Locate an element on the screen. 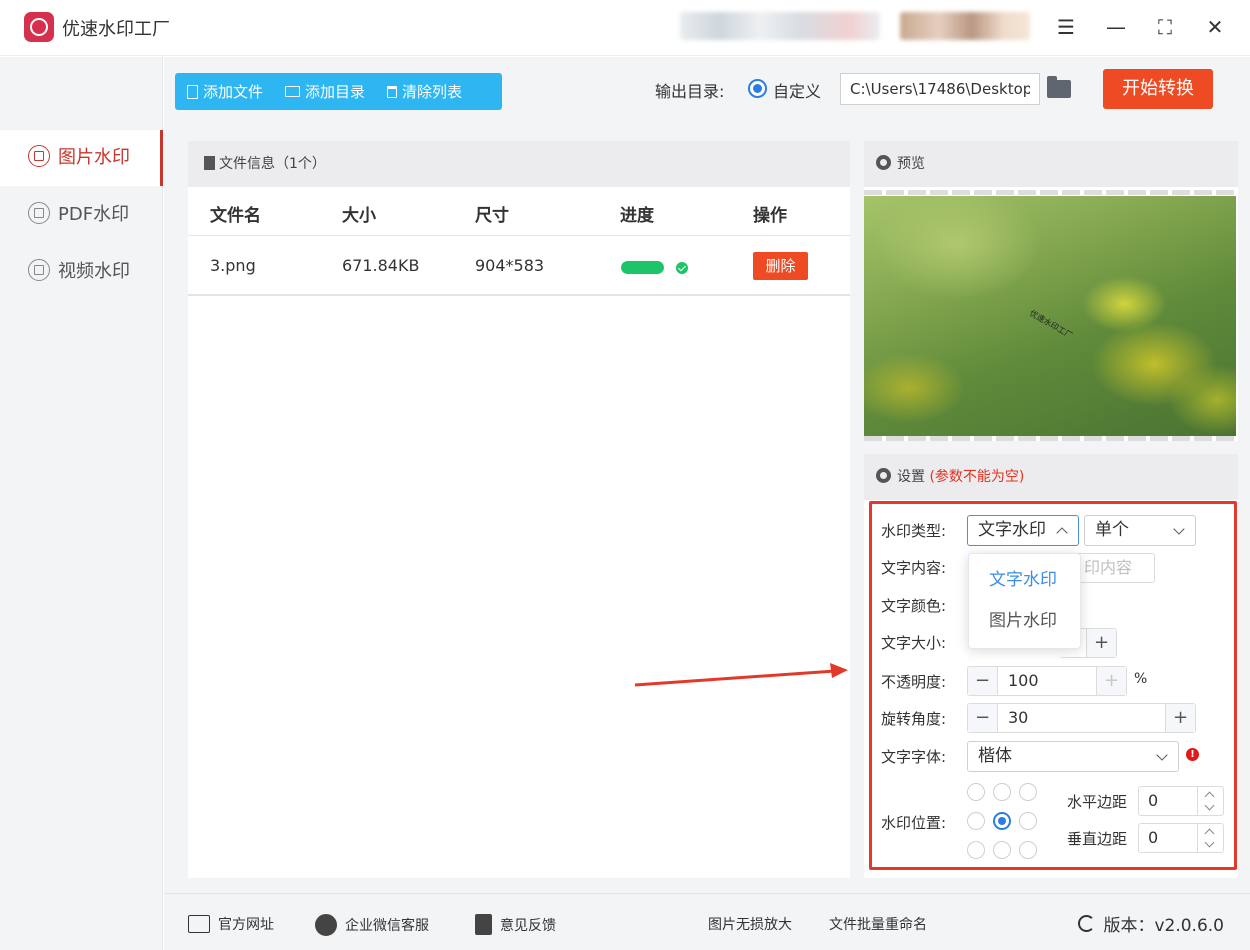  feedback-link: 意见反馈 is located at coordinates (515, 924).